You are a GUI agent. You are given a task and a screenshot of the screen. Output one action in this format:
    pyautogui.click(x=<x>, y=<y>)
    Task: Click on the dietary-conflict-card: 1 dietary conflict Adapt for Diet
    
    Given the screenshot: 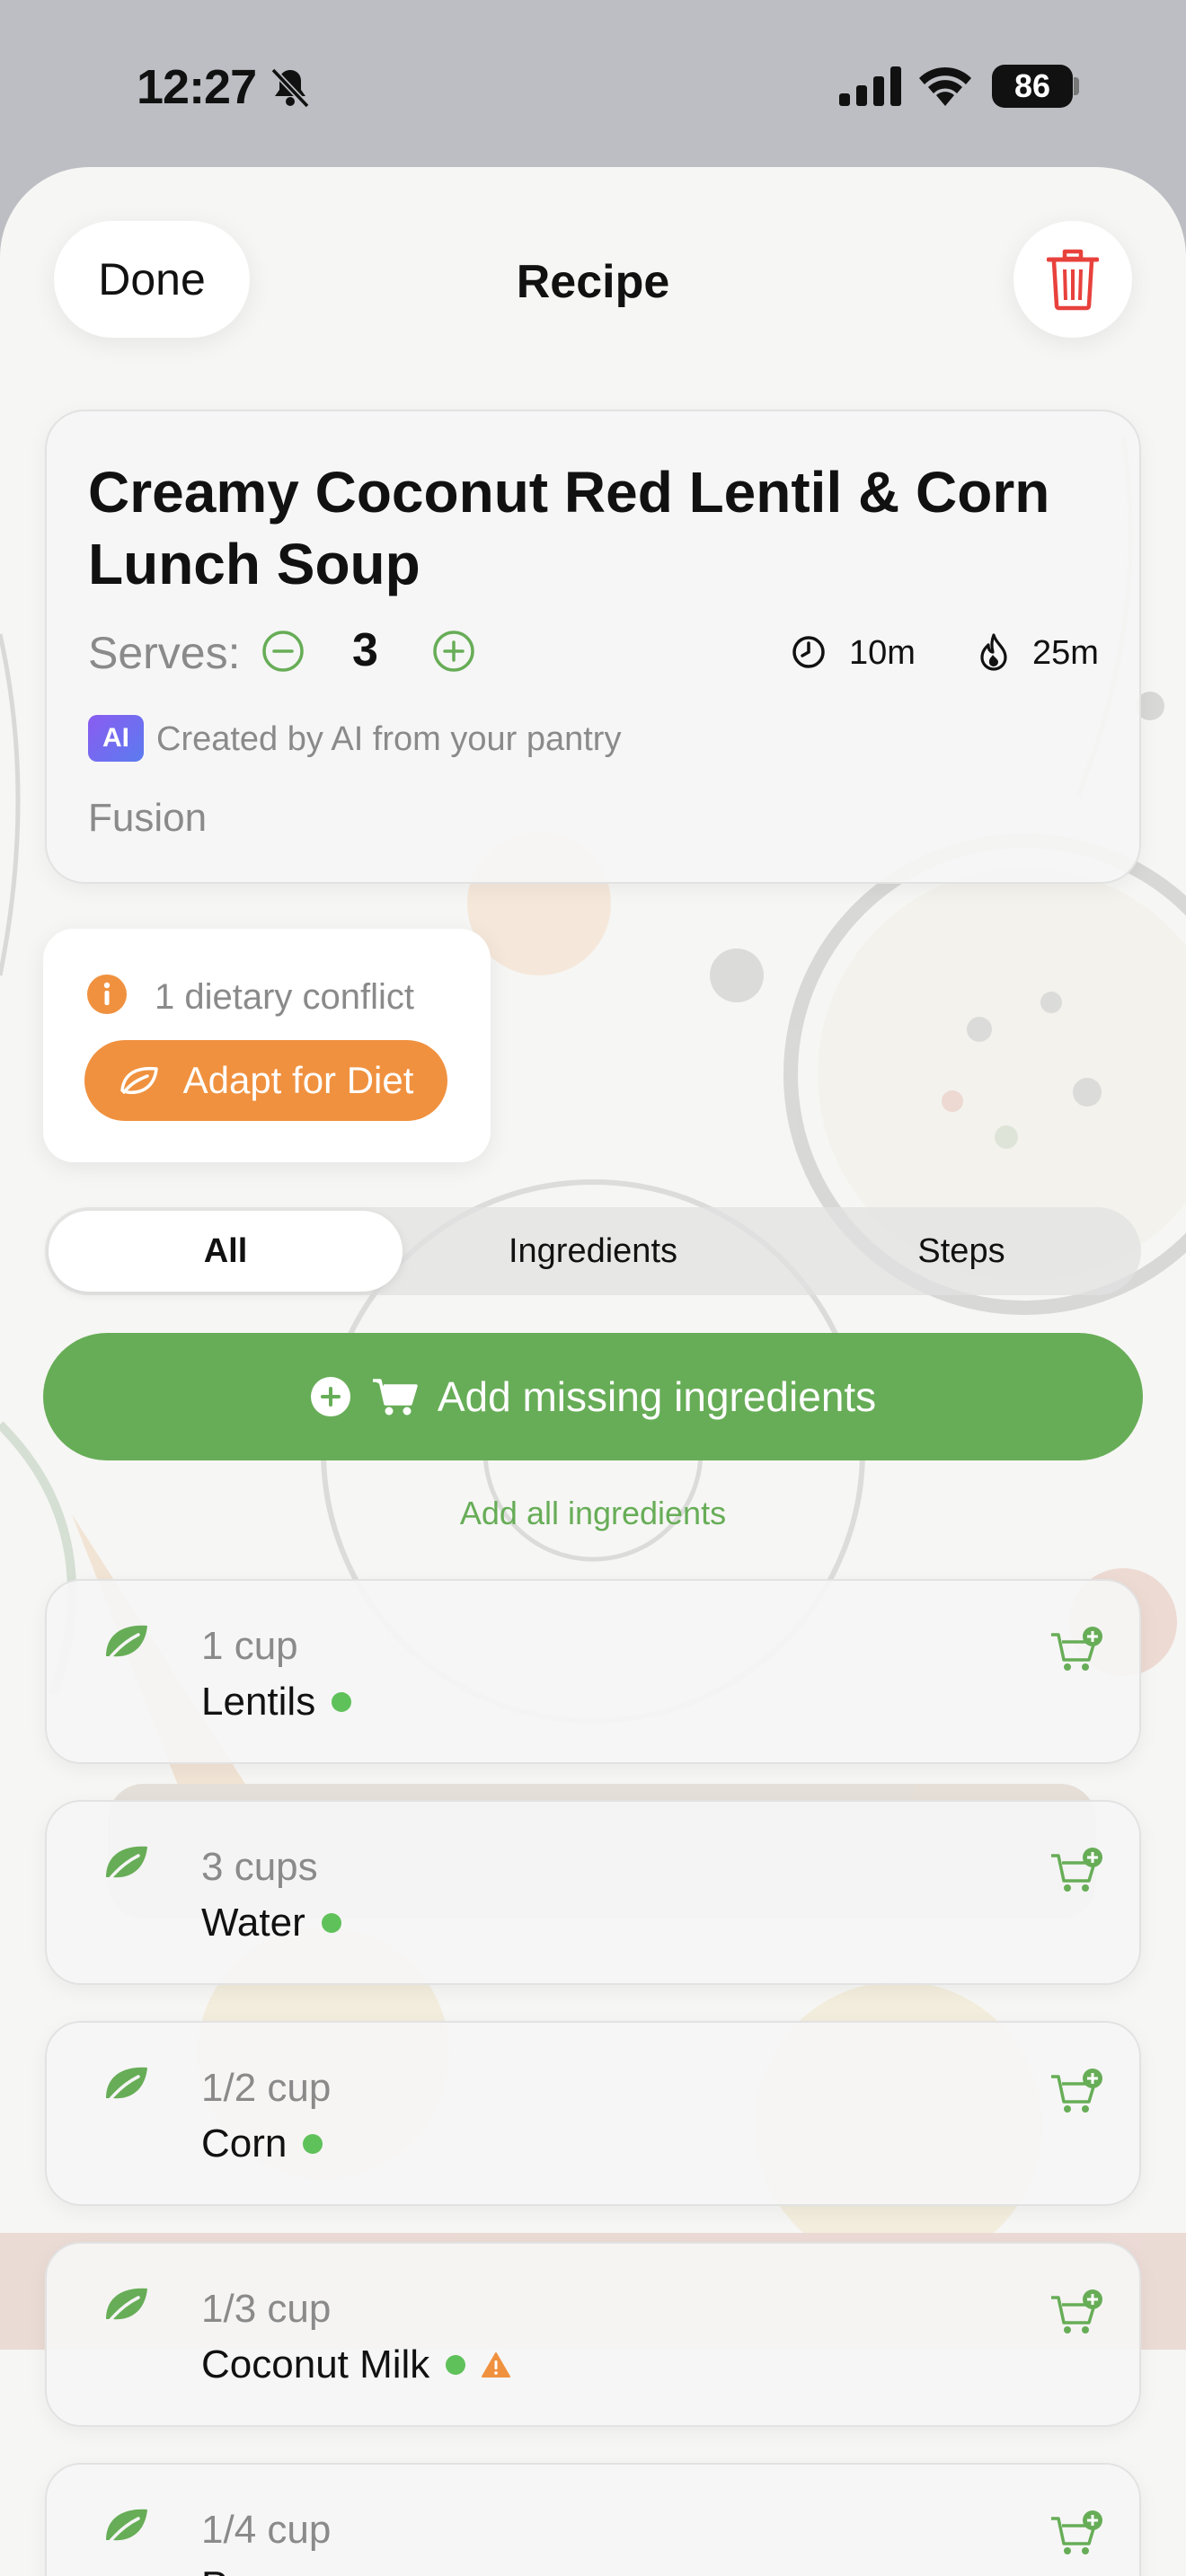 What is the action you would take?
    pyautogui.click(x=267, y=1045)
    